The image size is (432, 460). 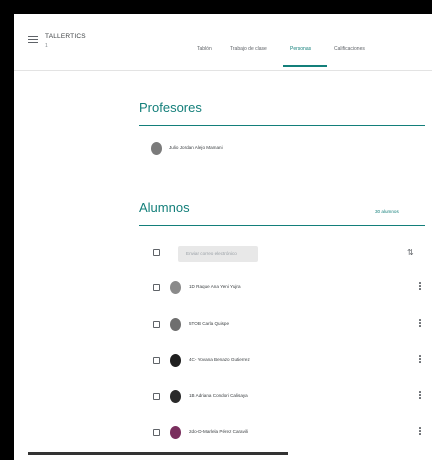 I want to click on tab-classwork: Trabajo de clase, so click(x=248, y=49).